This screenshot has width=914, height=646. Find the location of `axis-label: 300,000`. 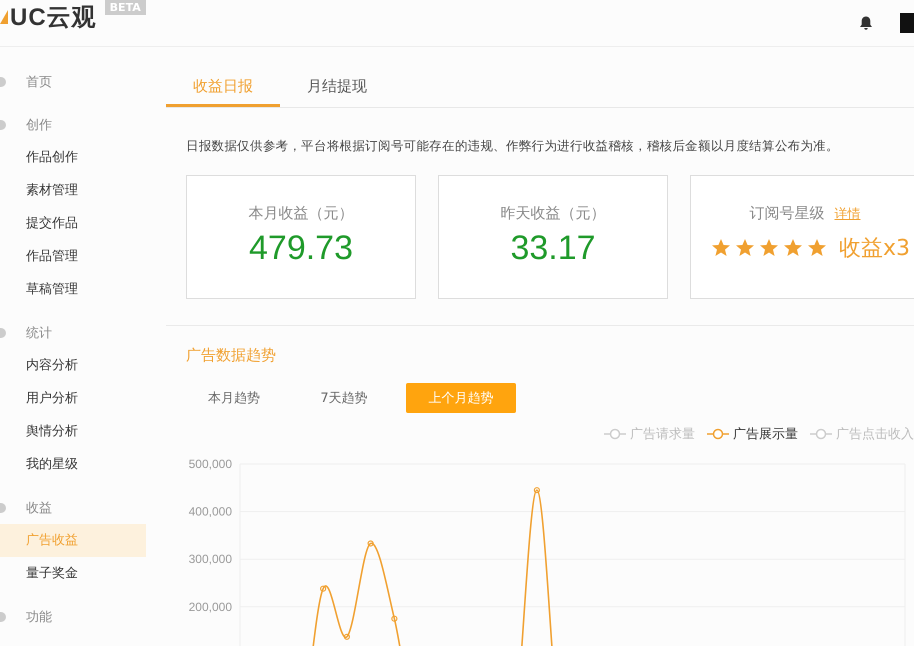

axis-label: 300,000 is located at coordinates (210, 559).